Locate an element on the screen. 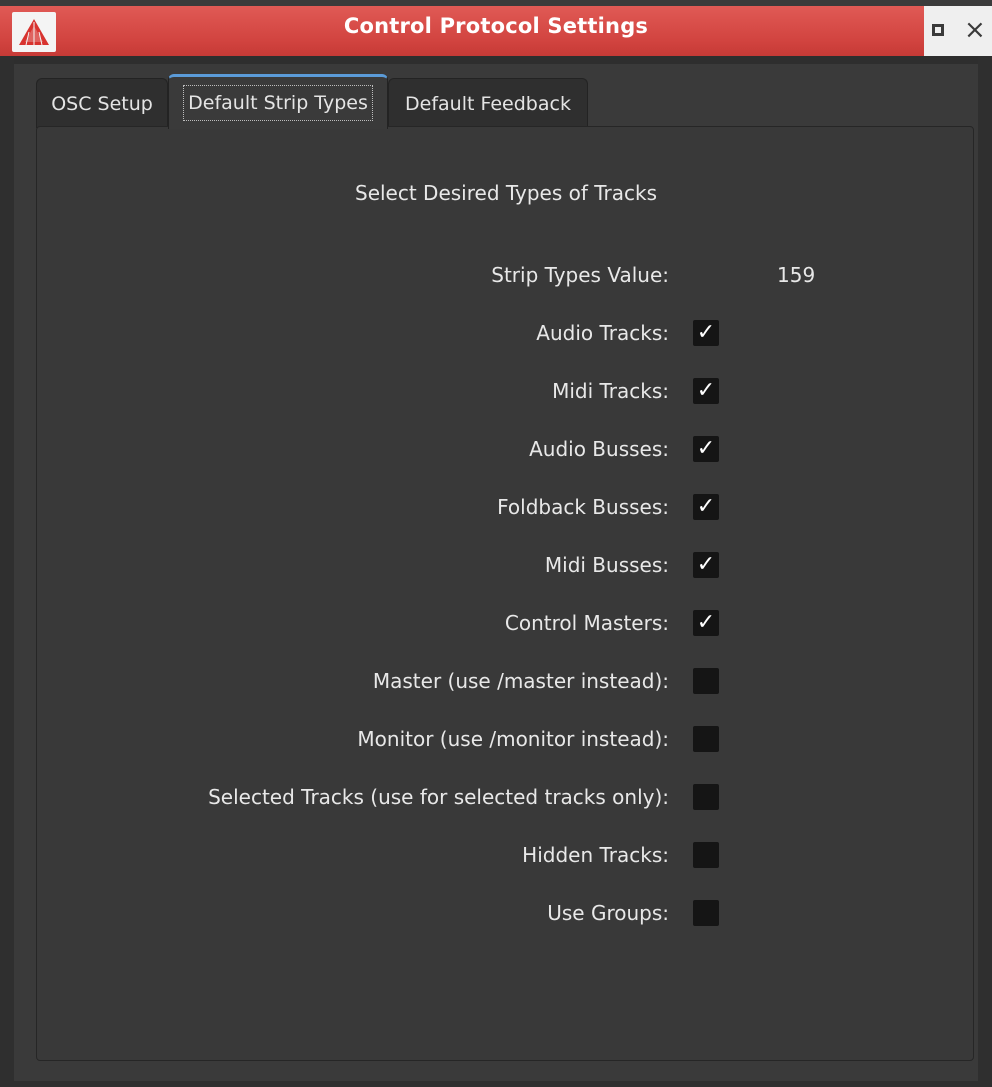  tab-osc-setup: OSC Setup is located at coordinates (102, 103).